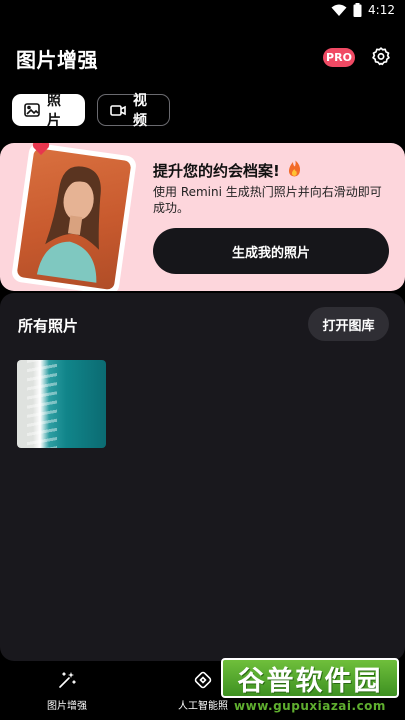  I want to click on promo-photo-frame, so click(74, 217).